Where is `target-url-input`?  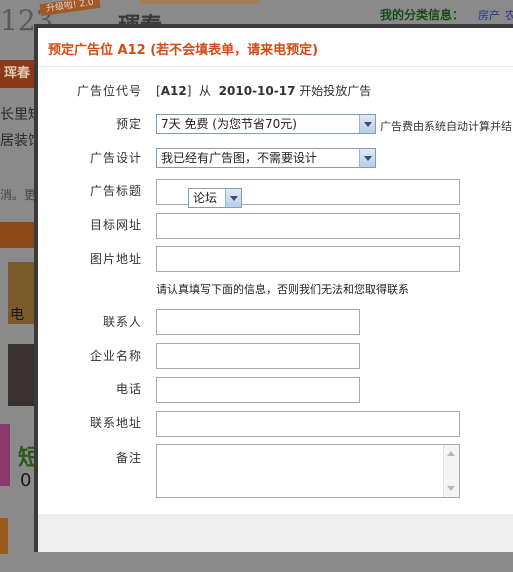 target-url-input is located at coordinates (308, 226).